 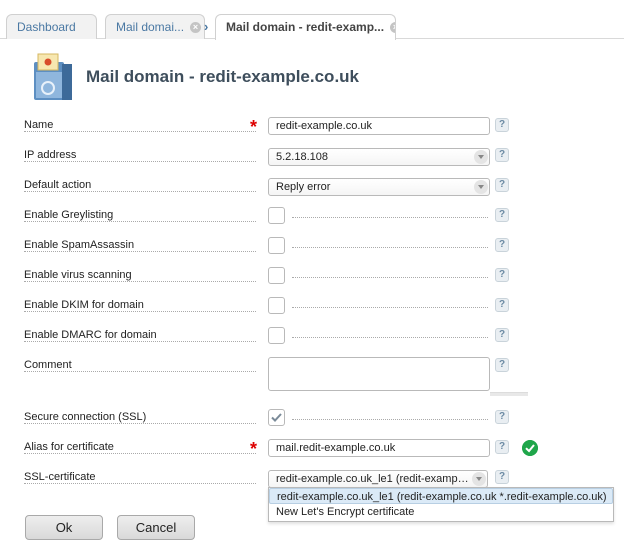 What do you see at coordinates (59, 185) in the screenshot?
I see `default-action-label: Default action` at bounding box center [59, 185].